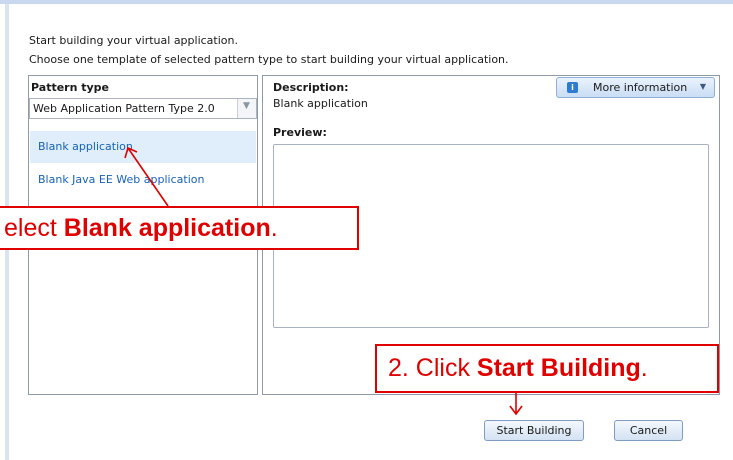 The image size is (733, 460). Describe the element at coordinates (432, 368) in the screenshot. I see `callout-step-2-prefix: 2. Click` at that location.